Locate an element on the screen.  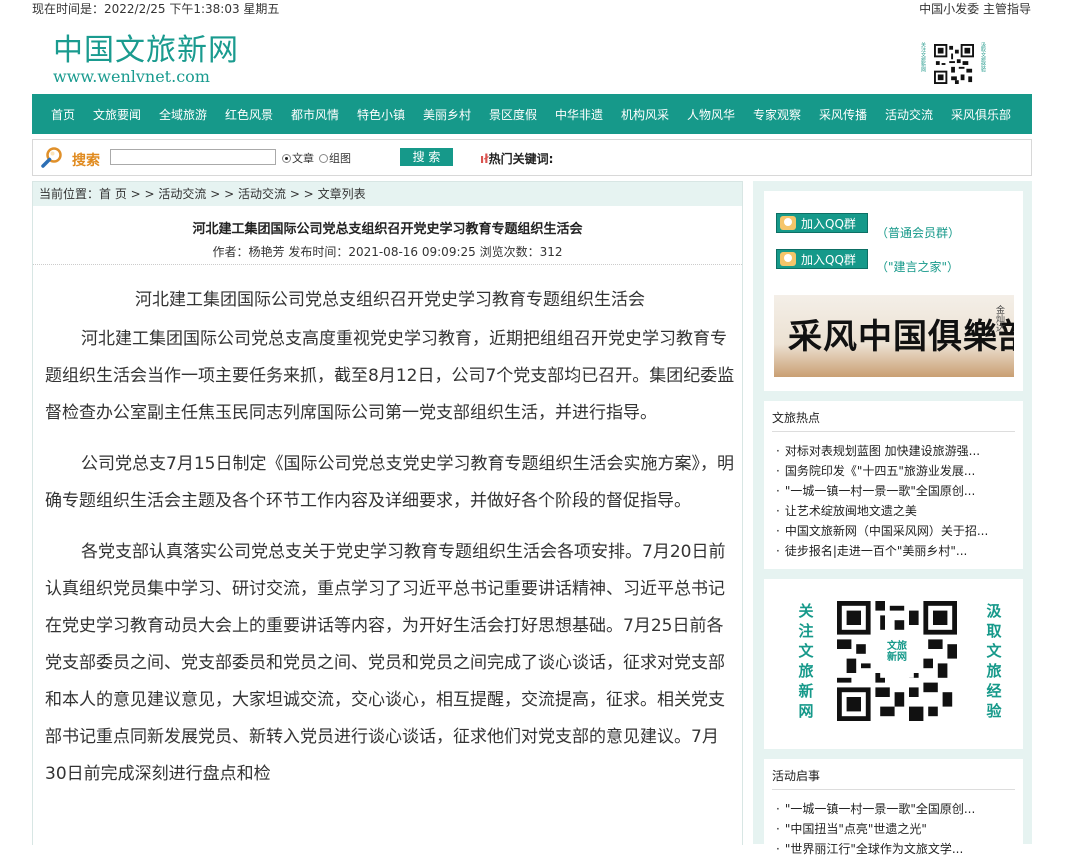
fire-icon: ıł is located at coordinates (484, 159).